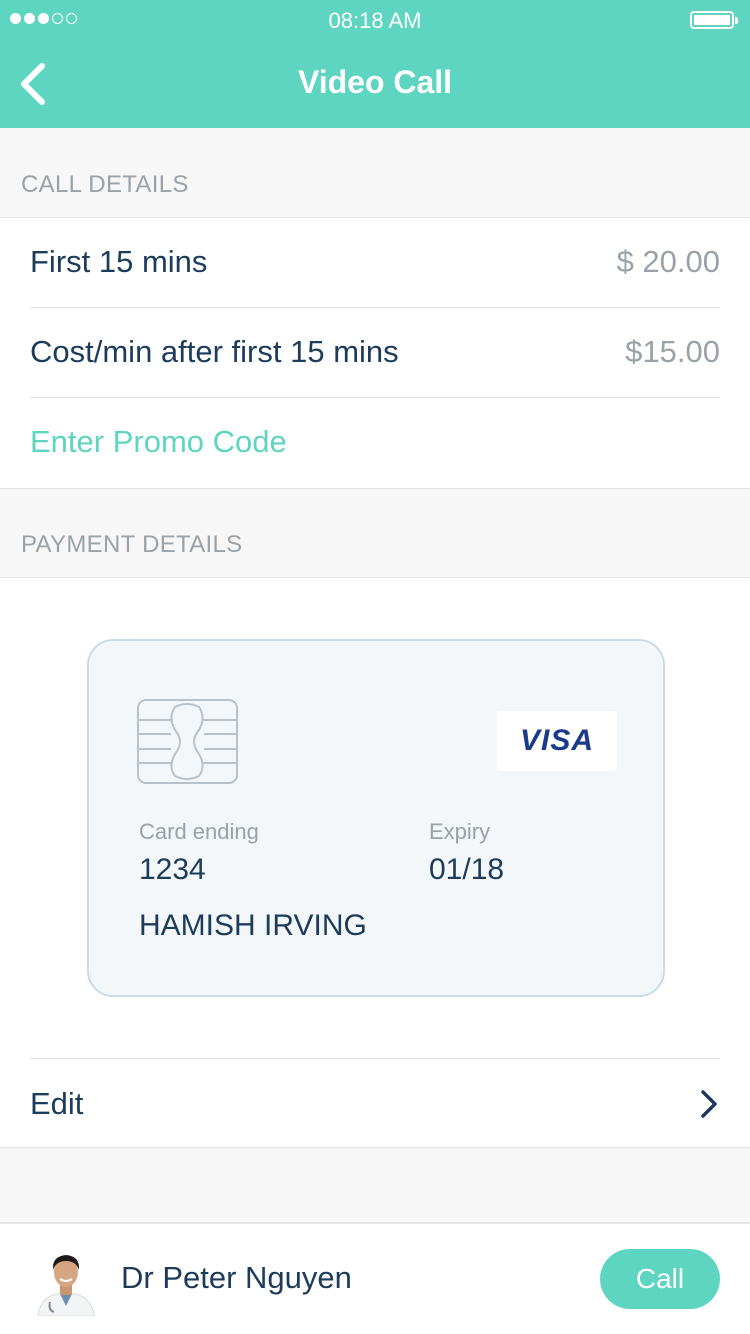 Image resolution: width=750 pixels, height=1334 pixels. What do you see at coordinates (375, 173) in the screenshot?
I see `call-details-section-header: CALL DETAILS` at bounding box center [375, 173].